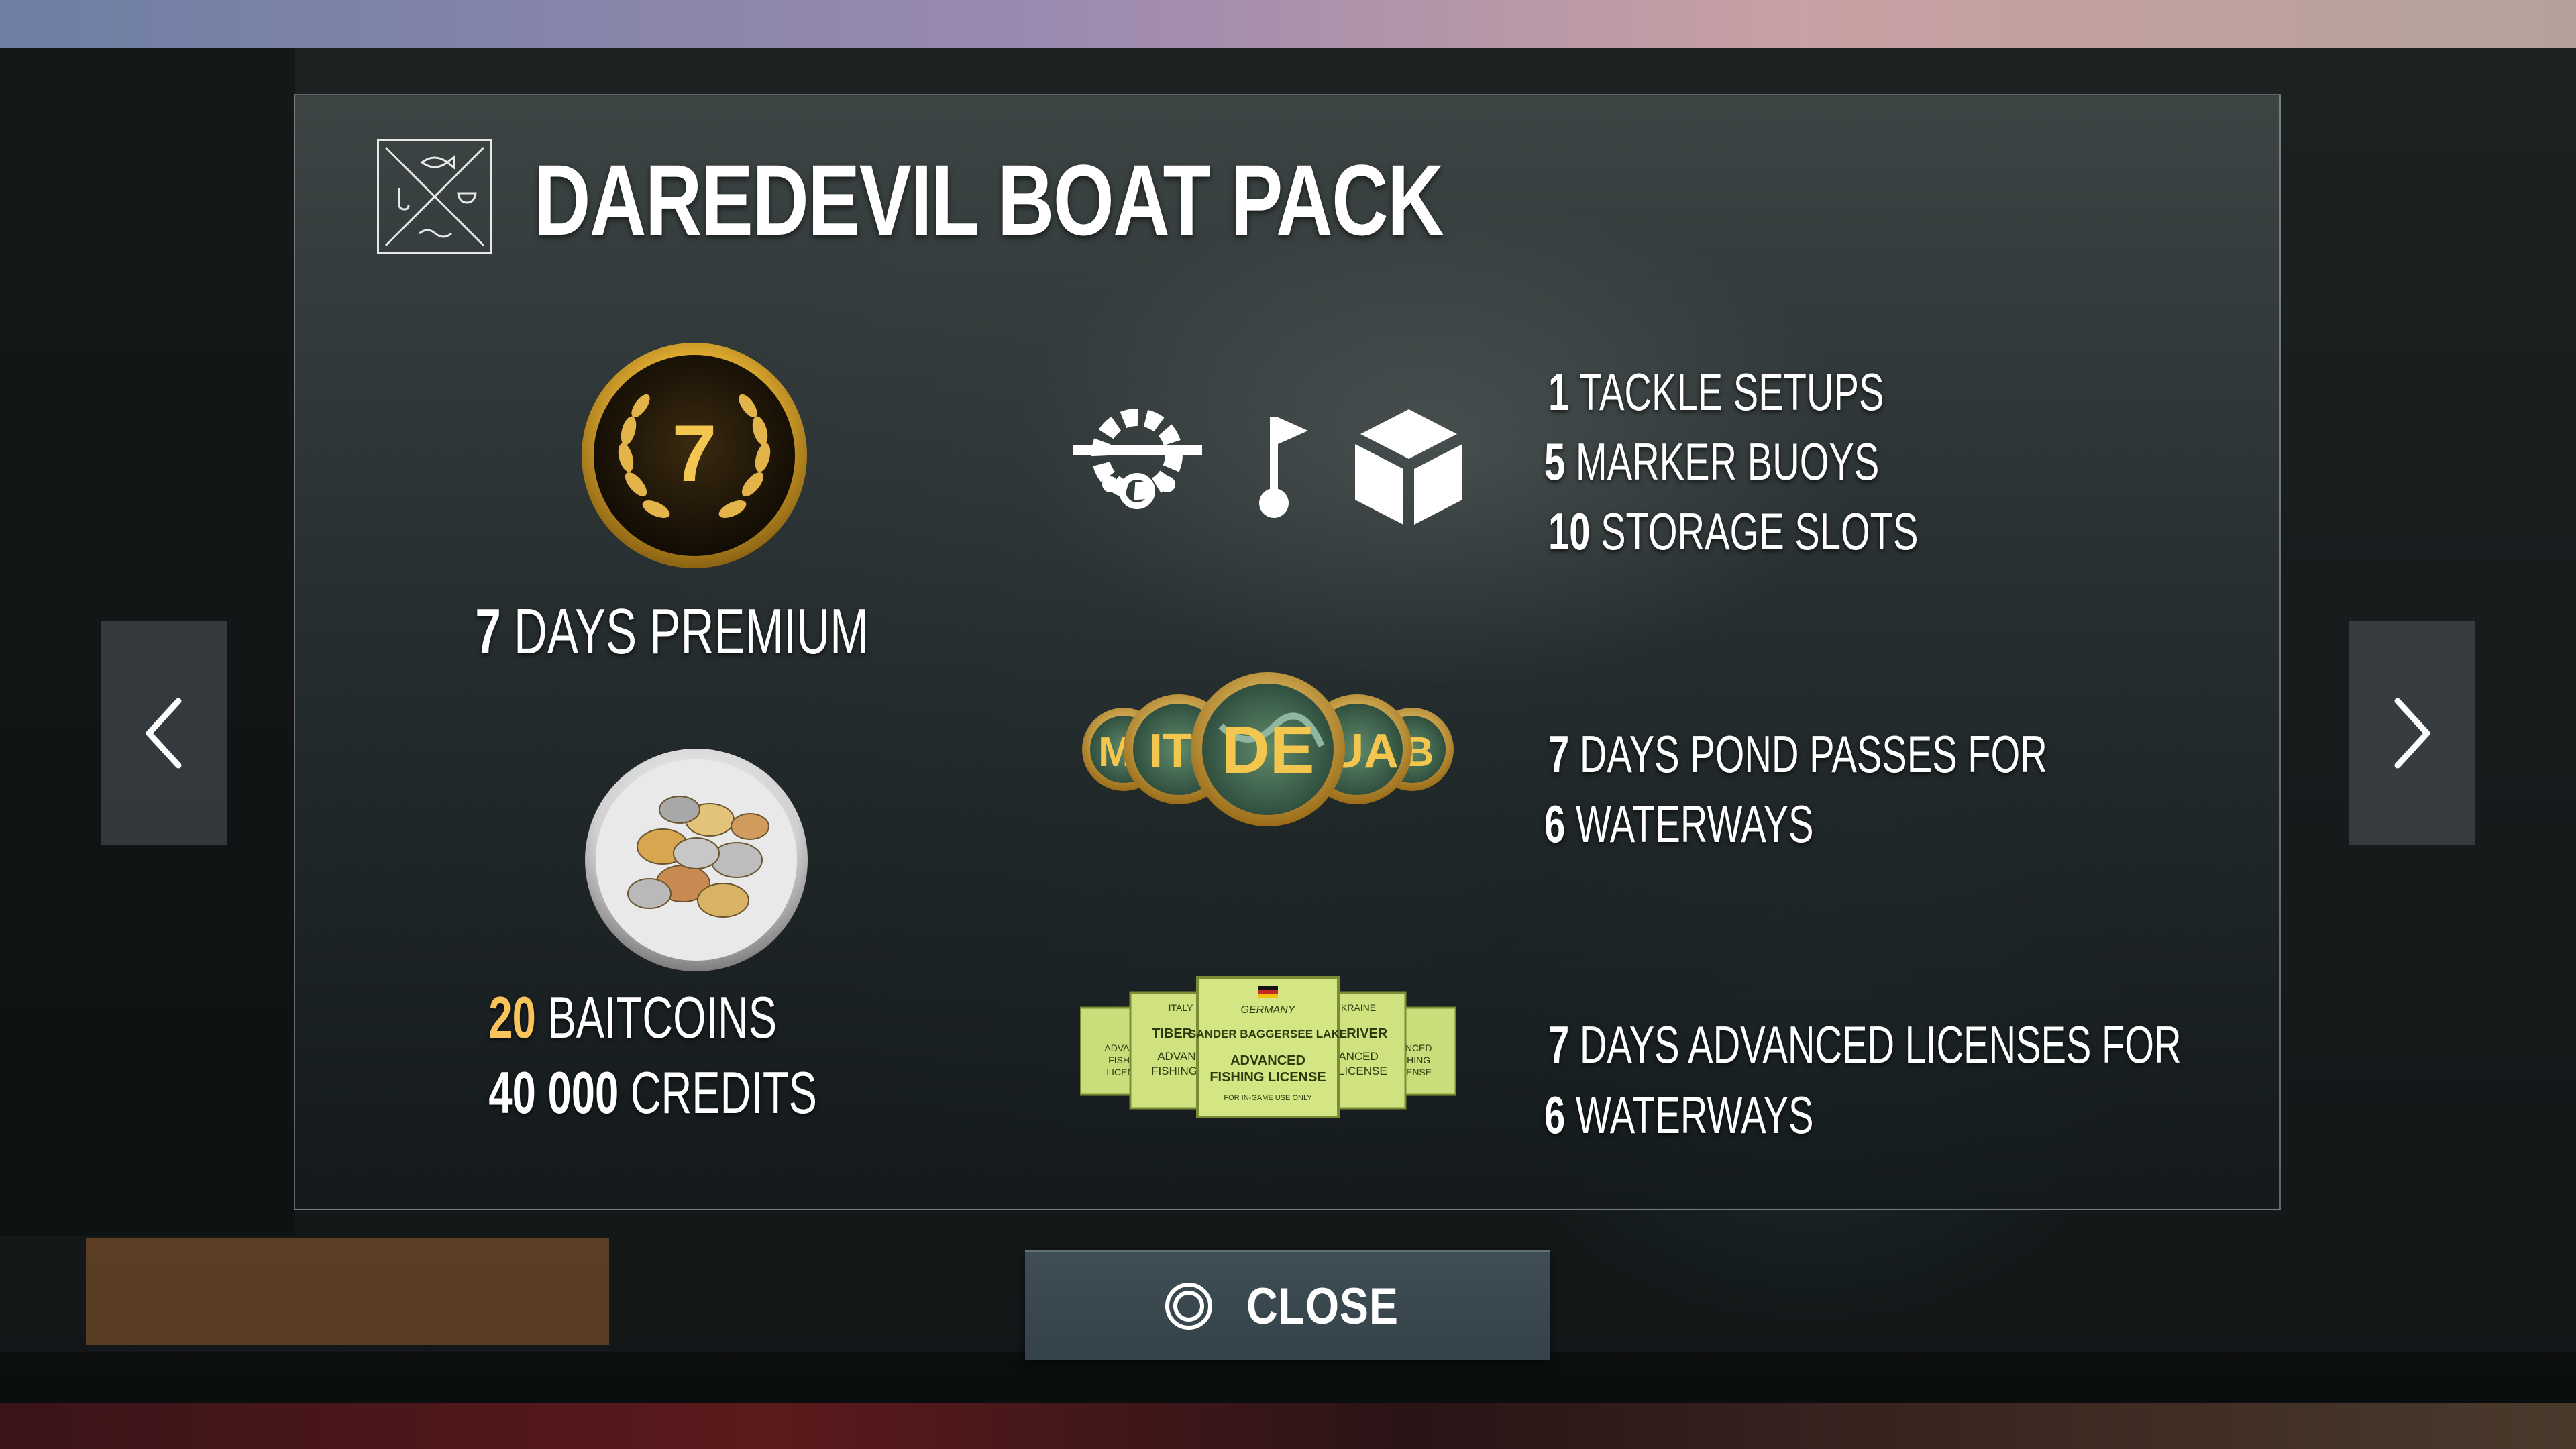 The image size is (2576, 1449). I want to click on svg-text: ITALY, so click(1181, 1007).